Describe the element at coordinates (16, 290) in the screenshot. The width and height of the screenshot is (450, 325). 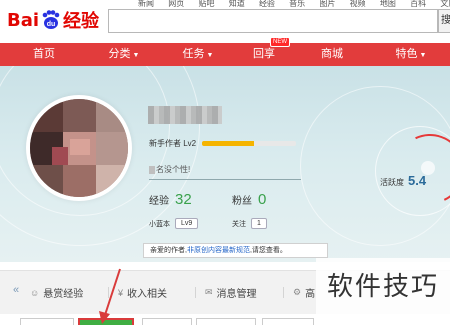
I see `collapse-icon: «` at that location.